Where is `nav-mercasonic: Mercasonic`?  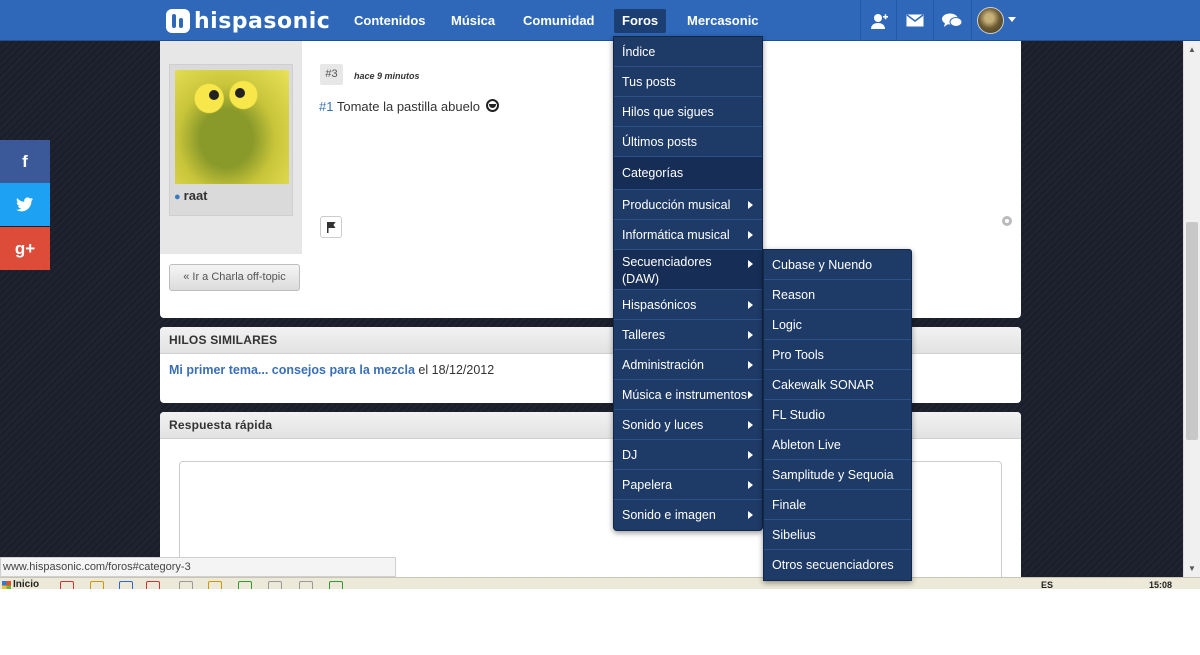
nav-mercasonic: Mercasonic is located at coordinates (723, 21).